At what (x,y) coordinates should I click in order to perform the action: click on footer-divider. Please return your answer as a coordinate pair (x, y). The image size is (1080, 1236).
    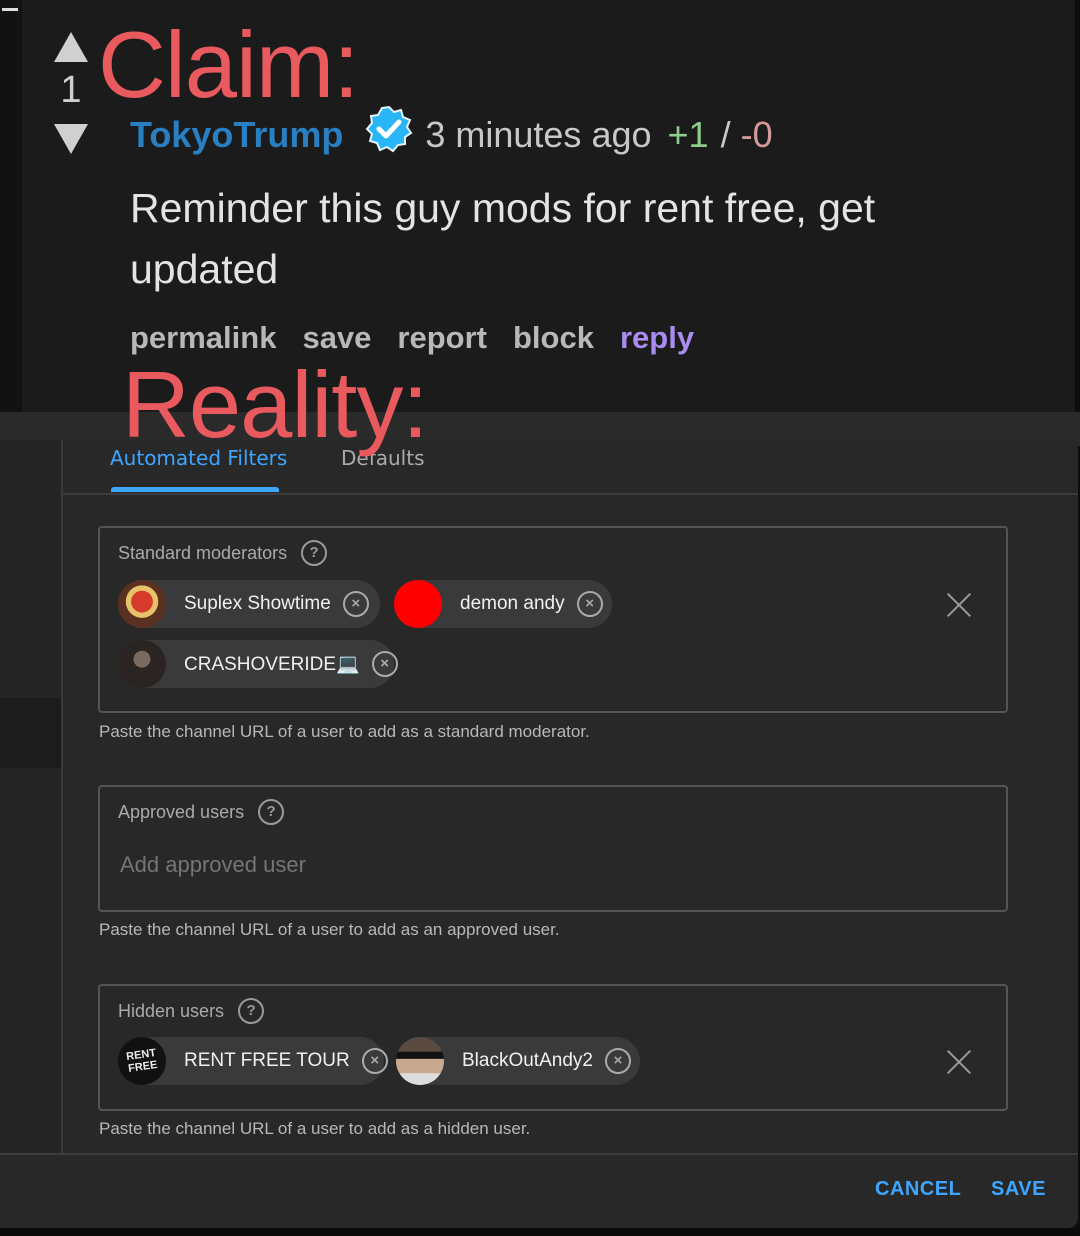
    Looking at the image, I should click on (539, 1154).